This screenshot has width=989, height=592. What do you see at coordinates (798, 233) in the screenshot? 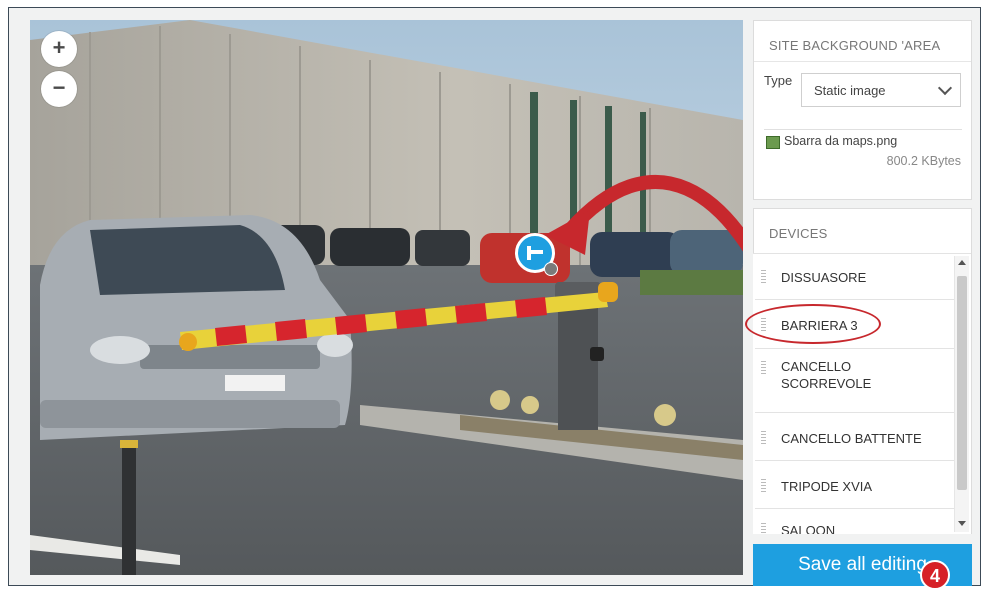
I see `panel-title: DEVICES` at bounding box center [798, 233].